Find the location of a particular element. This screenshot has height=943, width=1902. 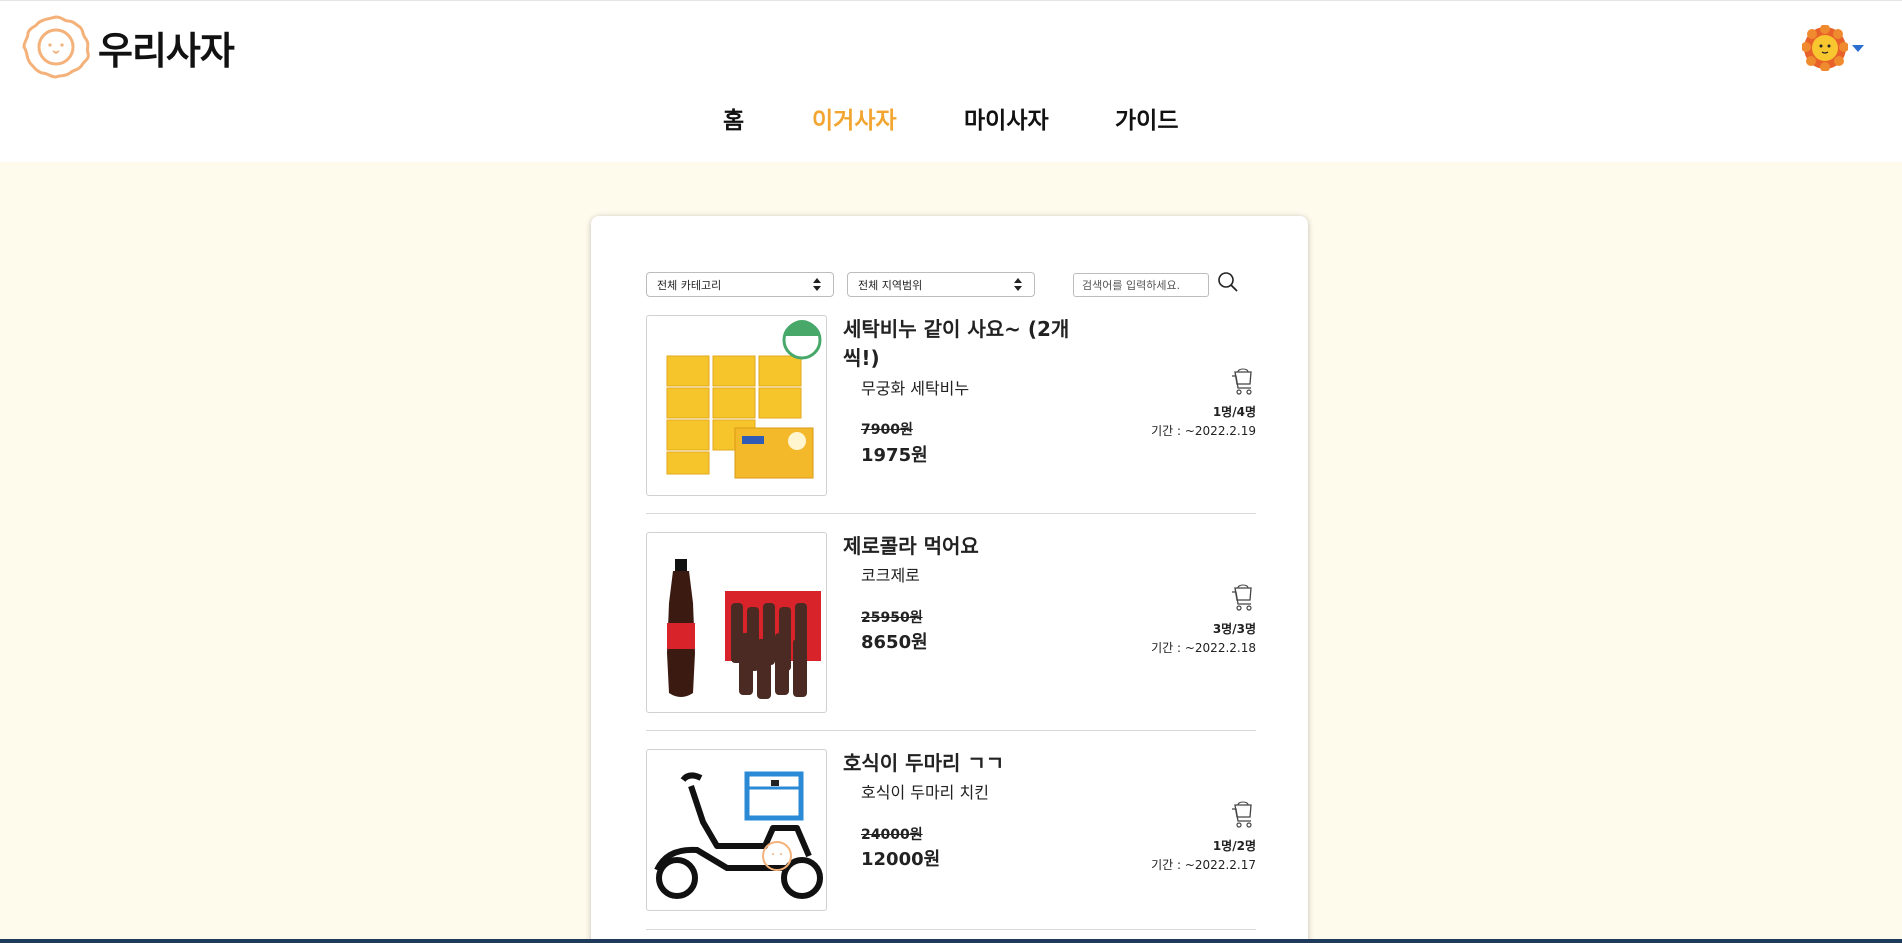

item-product: 코크제로 is located at coordinates (890, 575).